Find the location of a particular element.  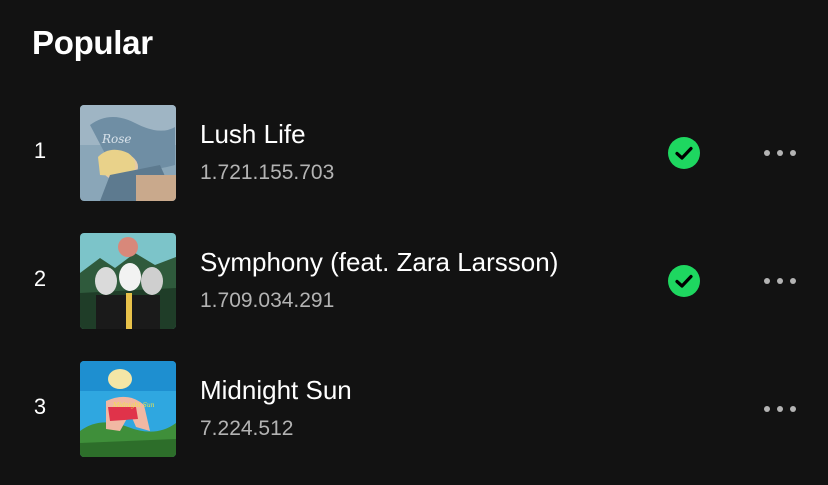

svg-text: Rose is located at coordinates (116, 139).